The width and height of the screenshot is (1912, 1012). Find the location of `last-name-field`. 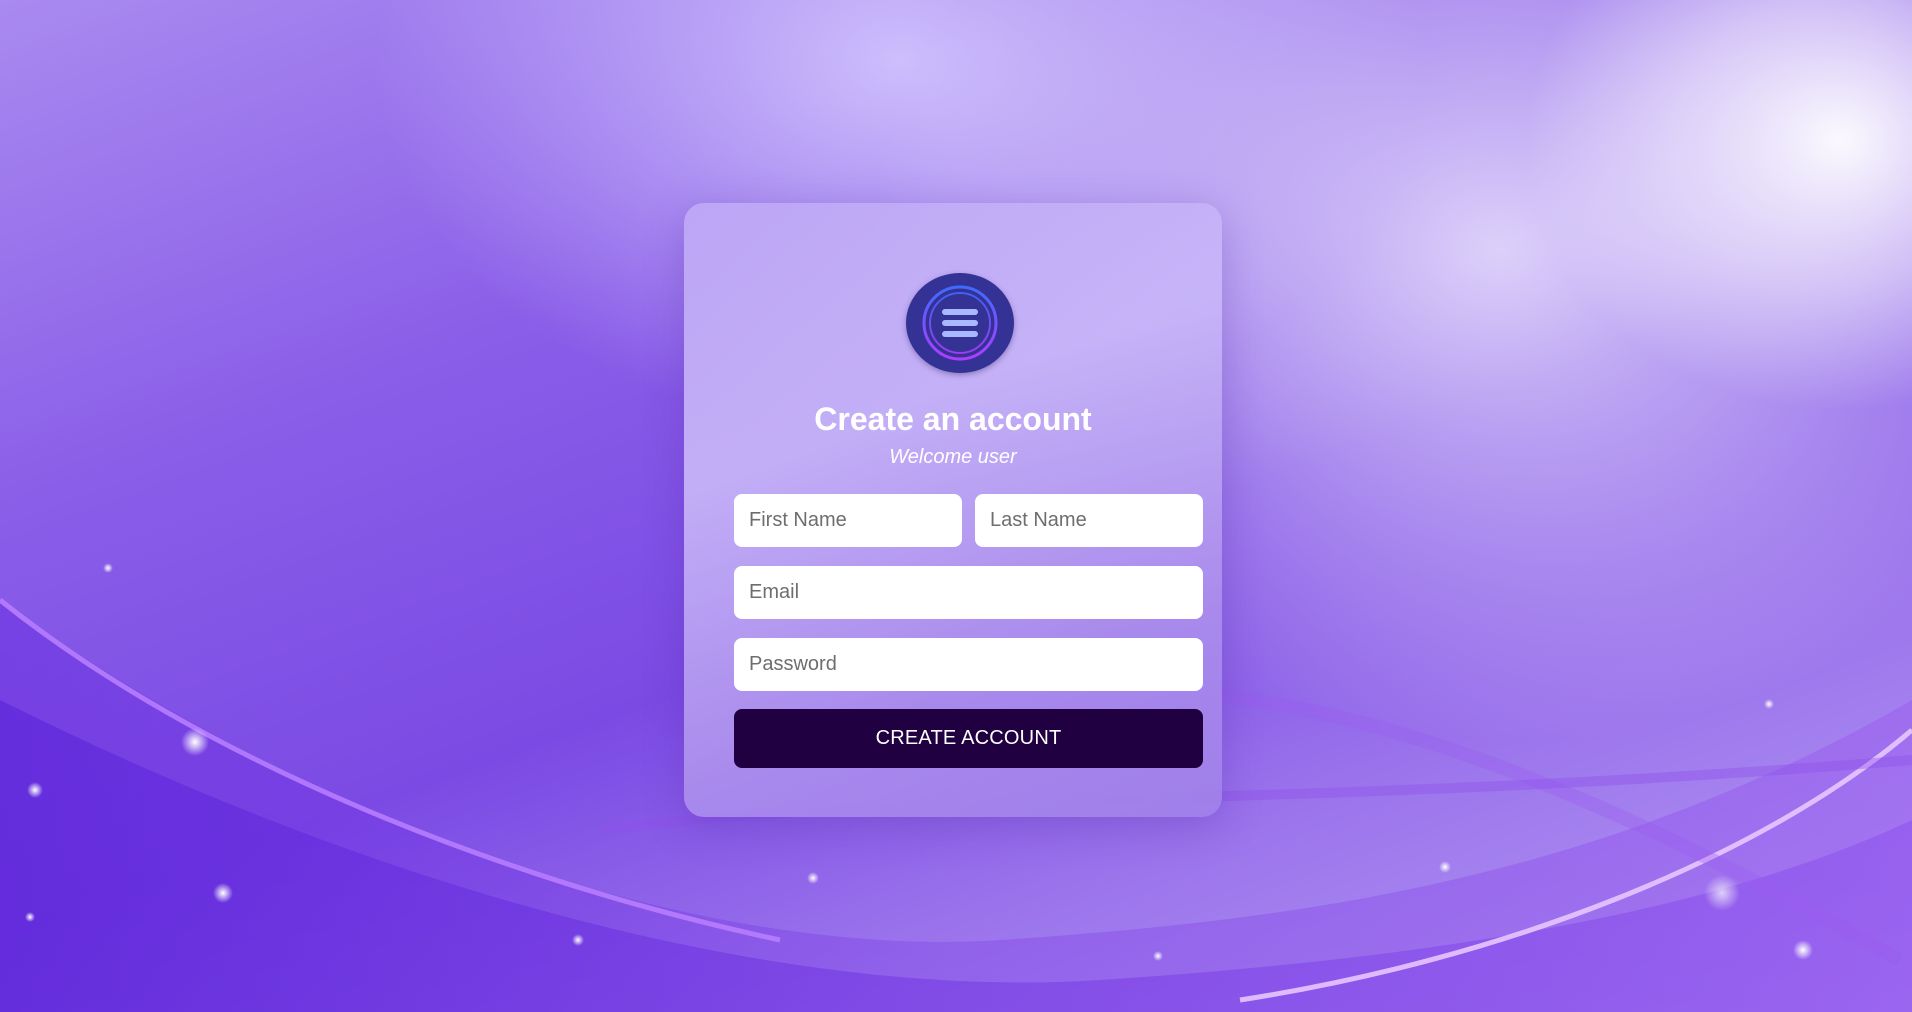

last-name-field is located at coordinates (1089, 520).